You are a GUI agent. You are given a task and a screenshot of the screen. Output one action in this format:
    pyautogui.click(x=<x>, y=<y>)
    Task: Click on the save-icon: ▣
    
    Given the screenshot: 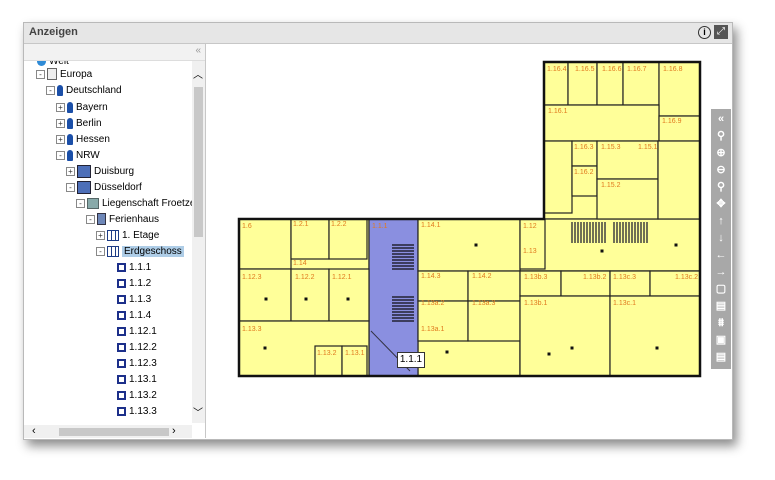 What is the action you would take?
    pyautogui.click(x=721, y=340)
    